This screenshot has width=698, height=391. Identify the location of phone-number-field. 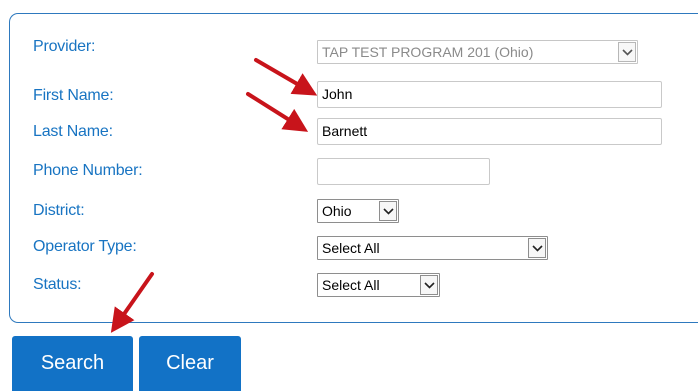
(403, 171).